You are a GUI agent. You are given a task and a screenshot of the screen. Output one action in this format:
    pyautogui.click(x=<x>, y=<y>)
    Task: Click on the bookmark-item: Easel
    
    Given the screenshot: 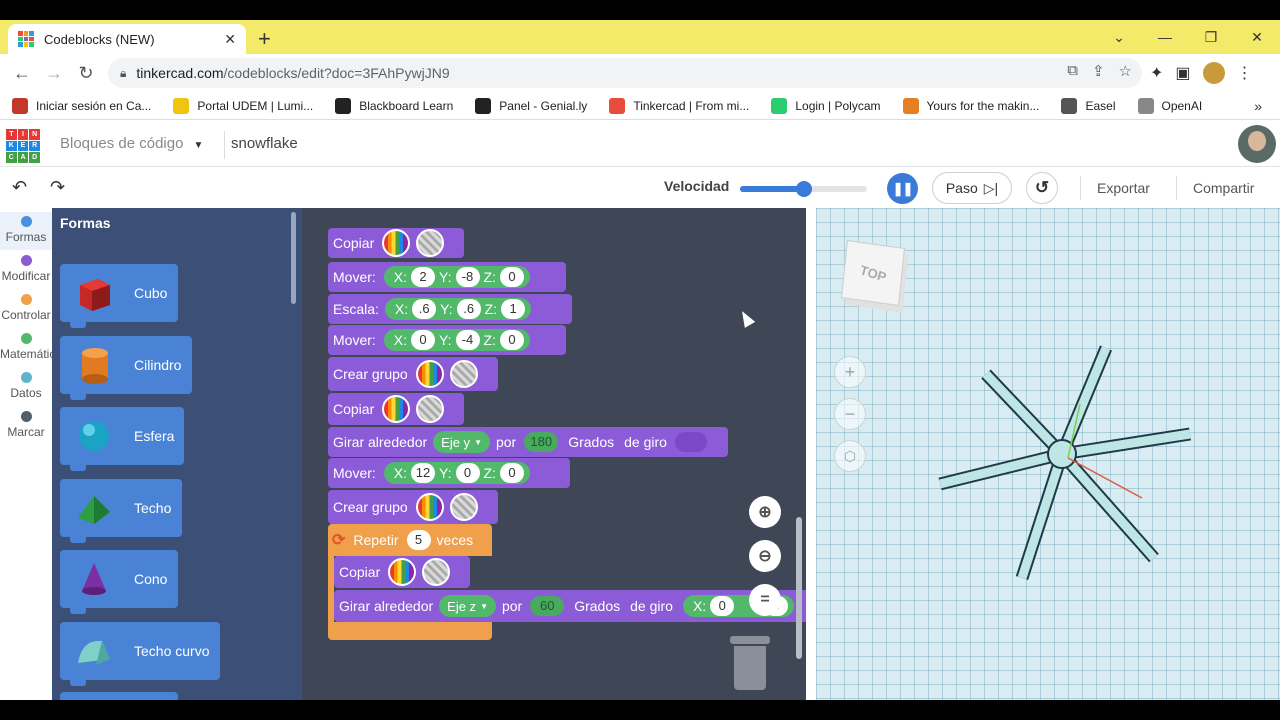 What is the action you would take?
    pyautogui.click(x=1088, y=105)
    